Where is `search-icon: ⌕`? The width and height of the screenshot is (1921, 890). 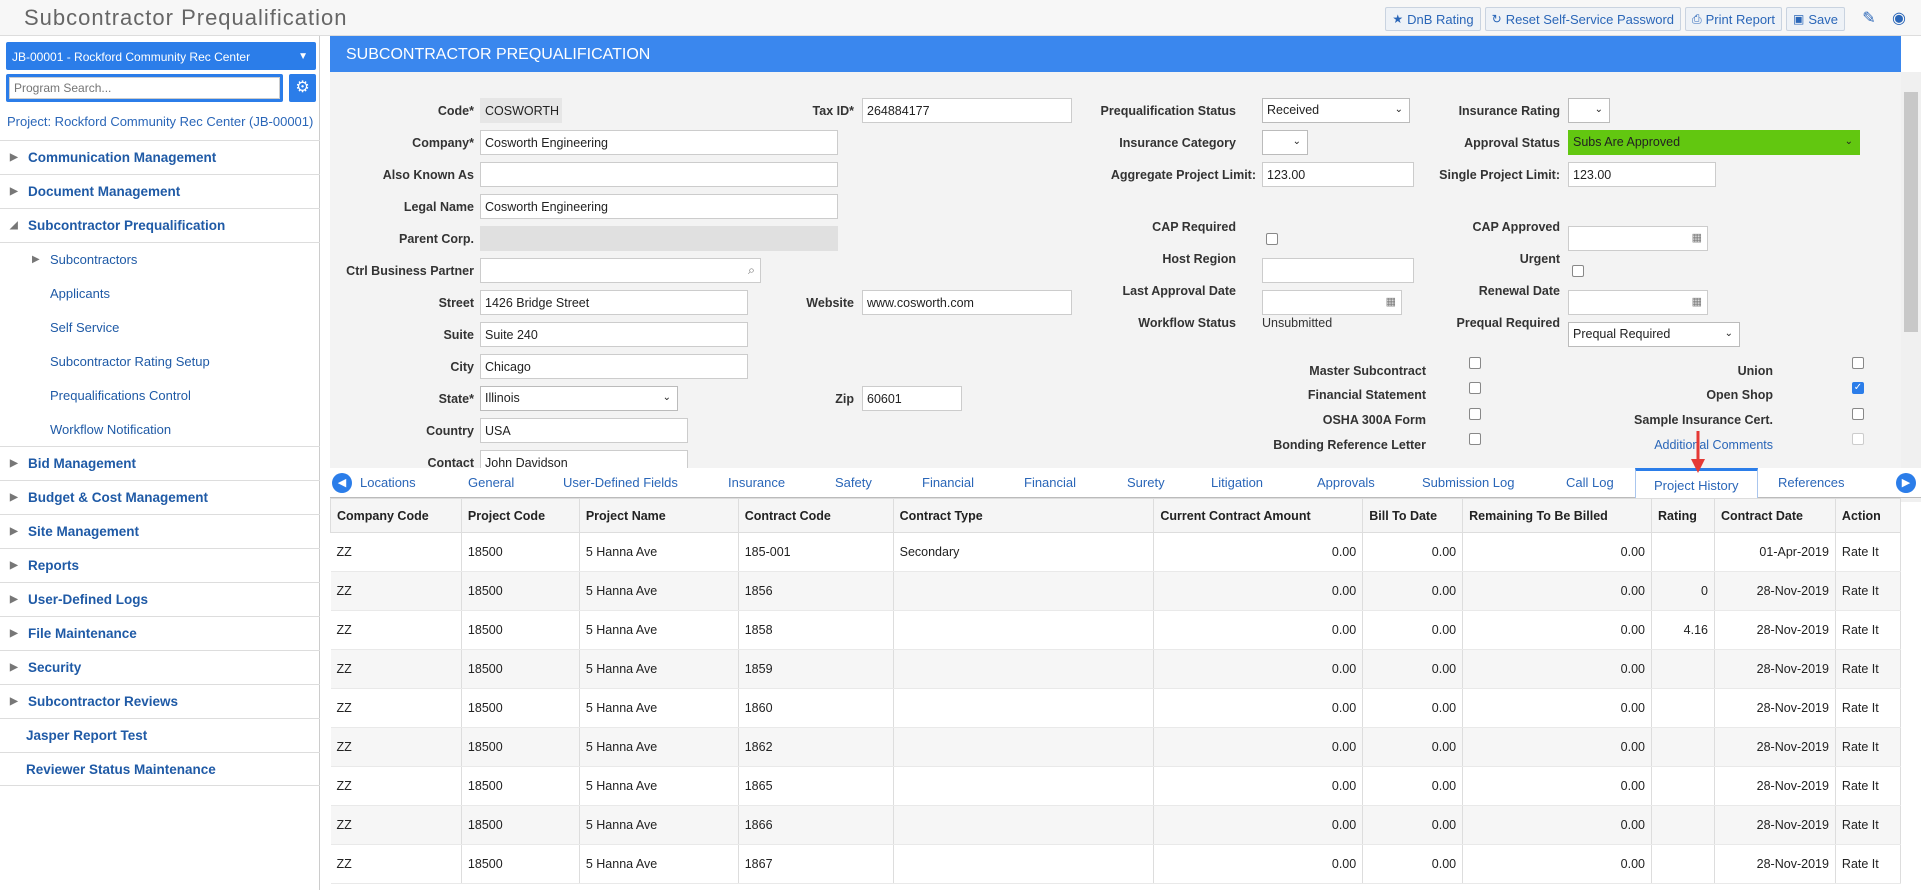
search-icon: ⌕ is located at coordinates (751, 270).